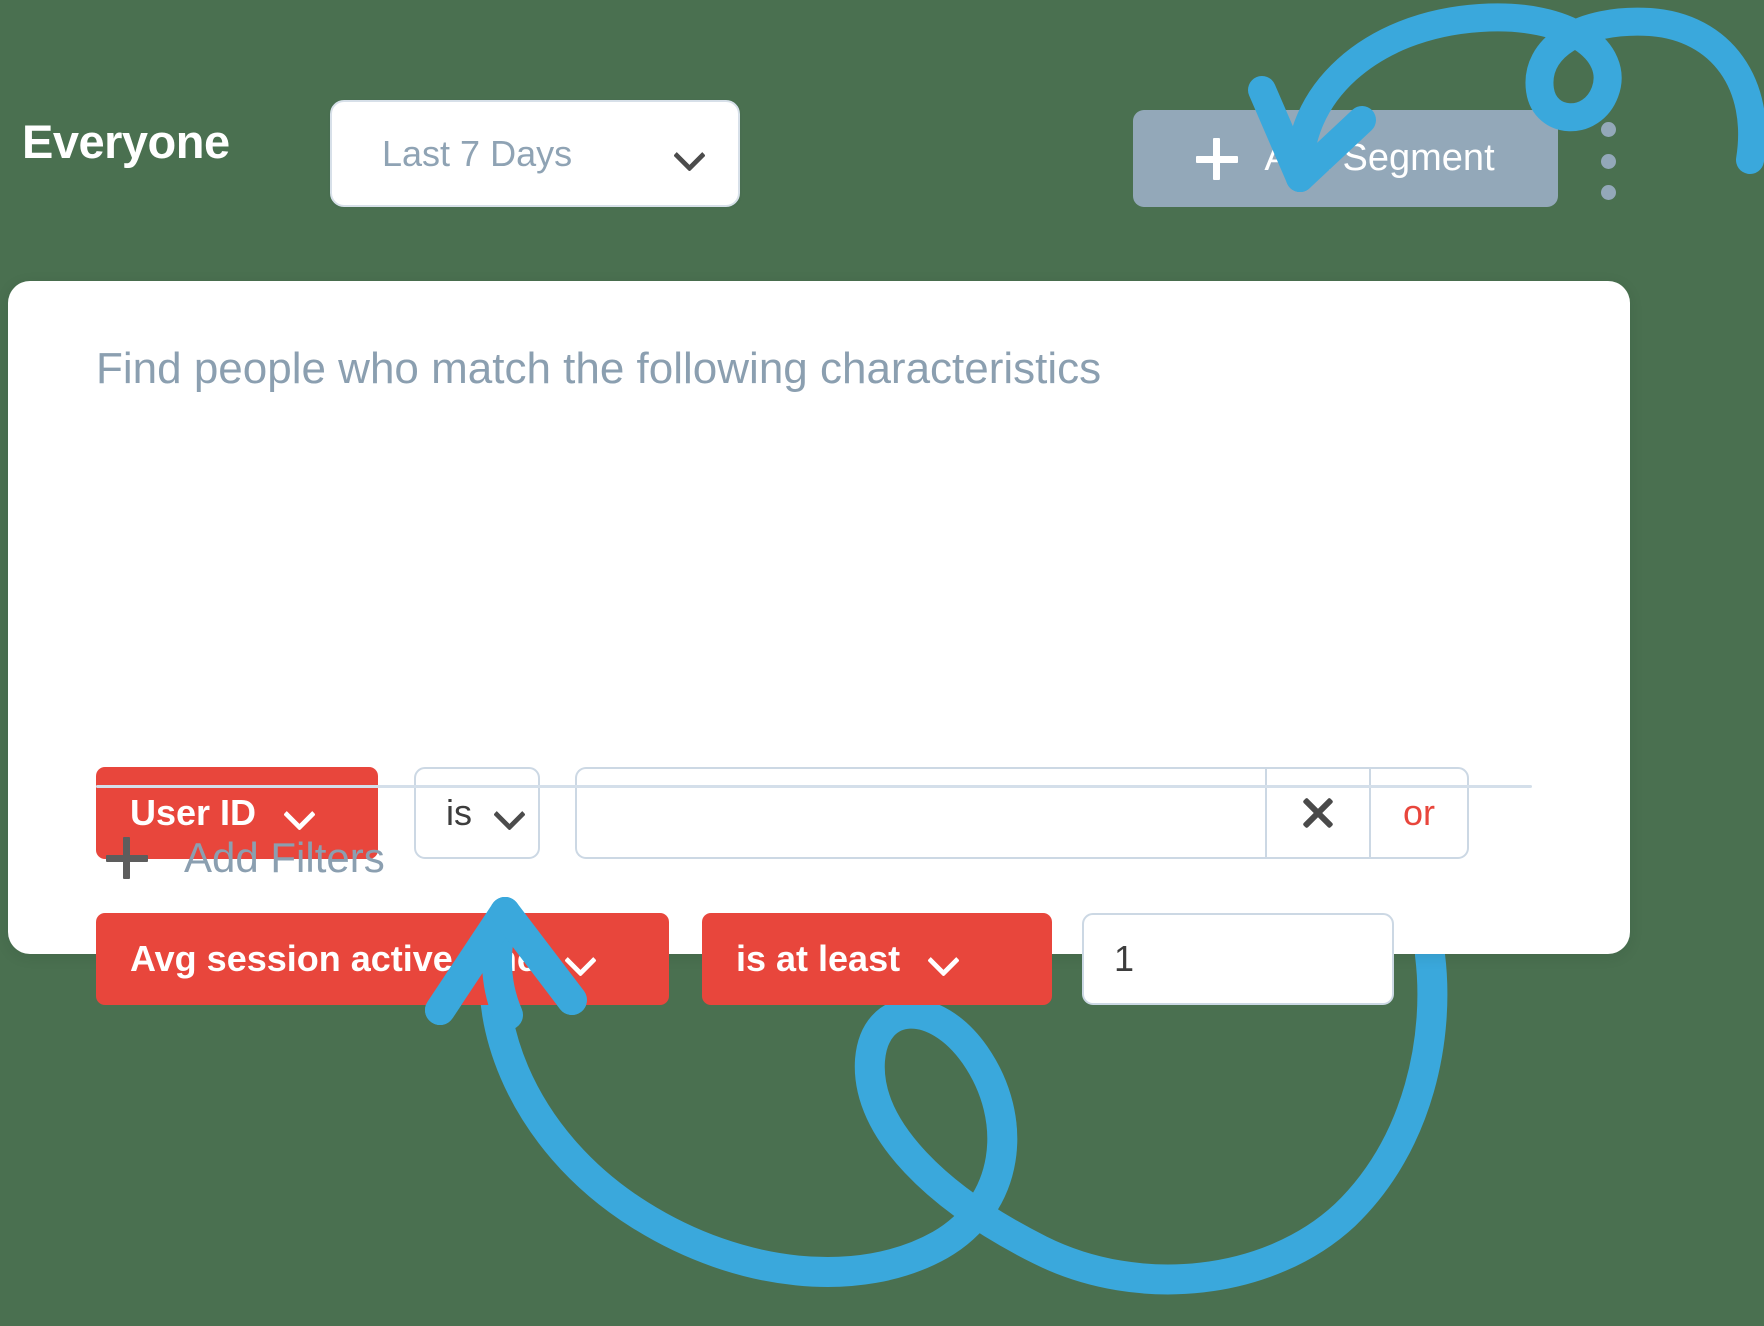  I want to click on add-filters-button: Add Filters, so click(245, 858).